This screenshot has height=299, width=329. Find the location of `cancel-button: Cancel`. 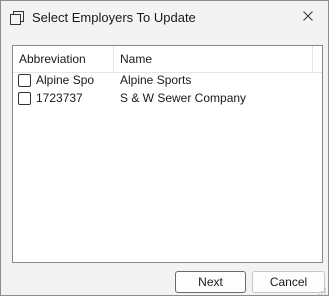

cancel-button: Cancel is located at coordinates (288, 282).